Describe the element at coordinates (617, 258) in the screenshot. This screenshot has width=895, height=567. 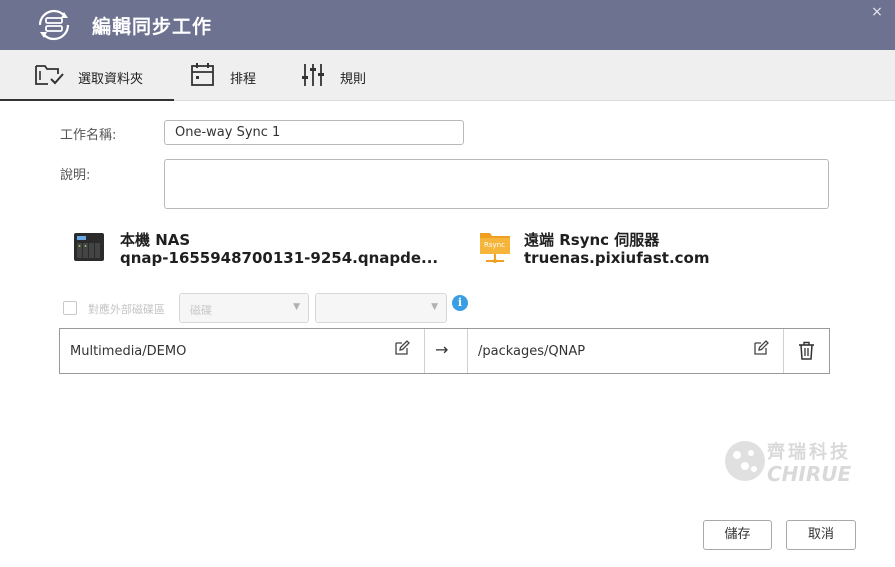
I see `remote-host-address: truenas.pixiufast.com` at that location.